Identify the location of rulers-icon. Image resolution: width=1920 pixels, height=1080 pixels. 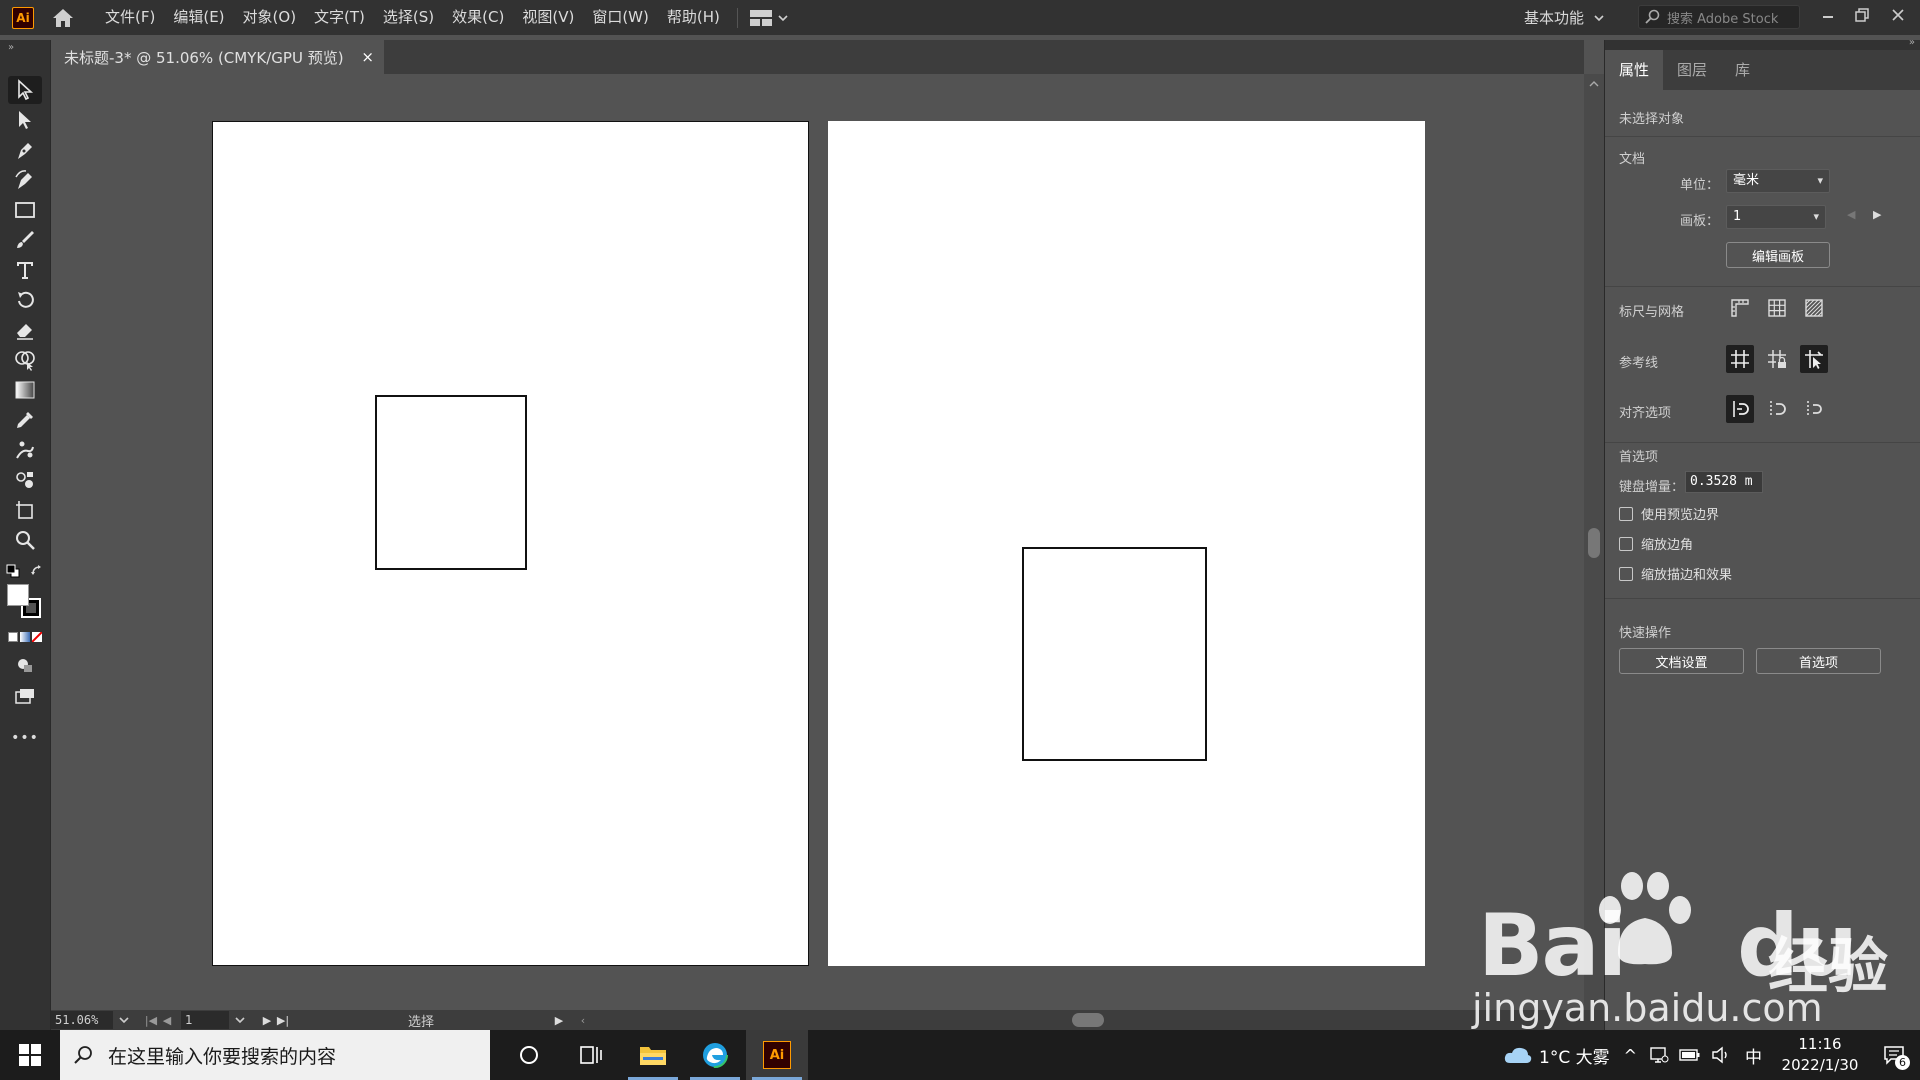
(1740, 308).